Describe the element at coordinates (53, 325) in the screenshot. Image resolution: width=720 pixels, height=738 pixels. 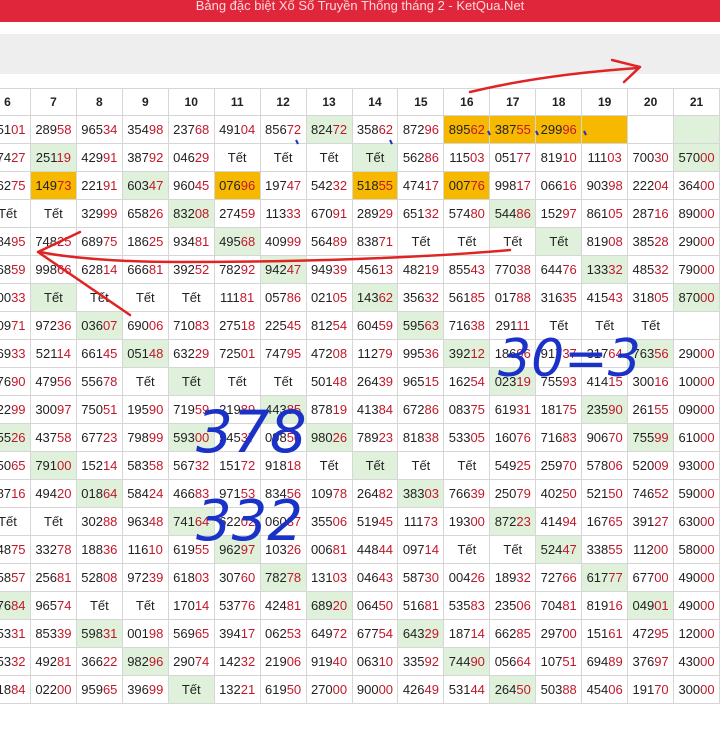
I see `result-cell: 97236` at that location.